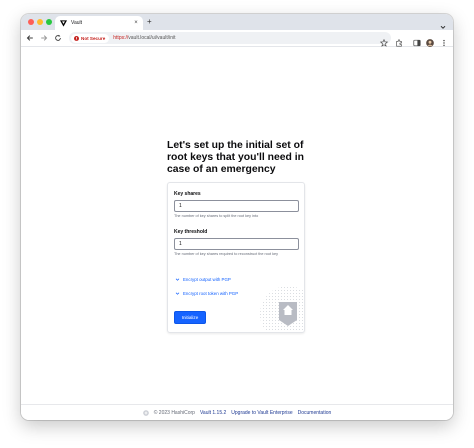  What do you see at coordinates (99, 23) in the screenshot?
I see `browser-tab-vault: Vault ×` at bounding box center [99, 23].